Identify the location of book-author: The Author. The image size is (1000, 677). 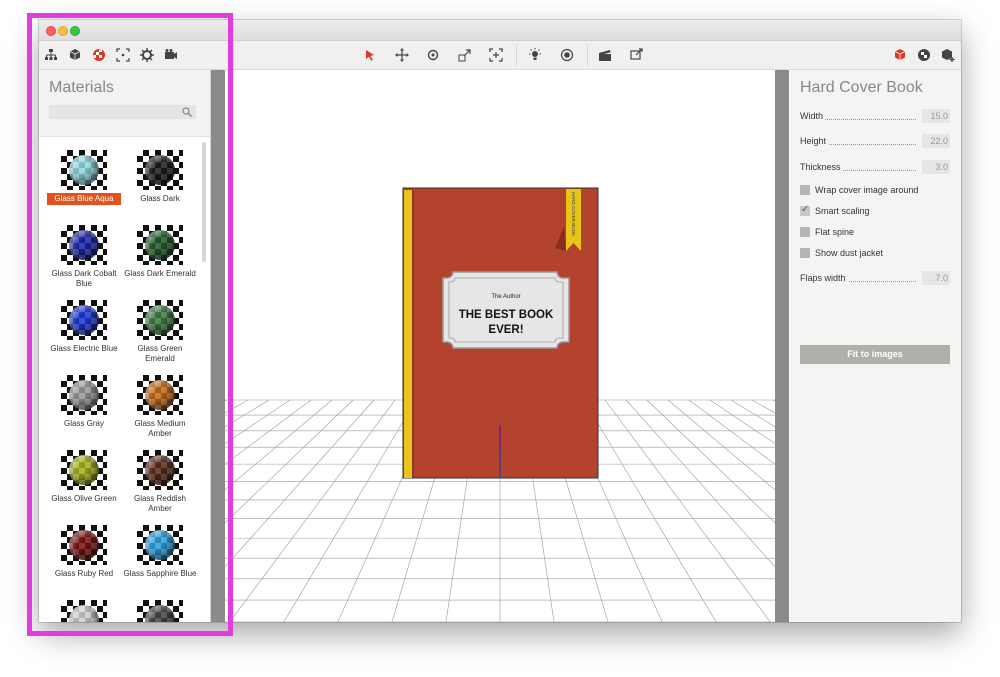
(505, 297).